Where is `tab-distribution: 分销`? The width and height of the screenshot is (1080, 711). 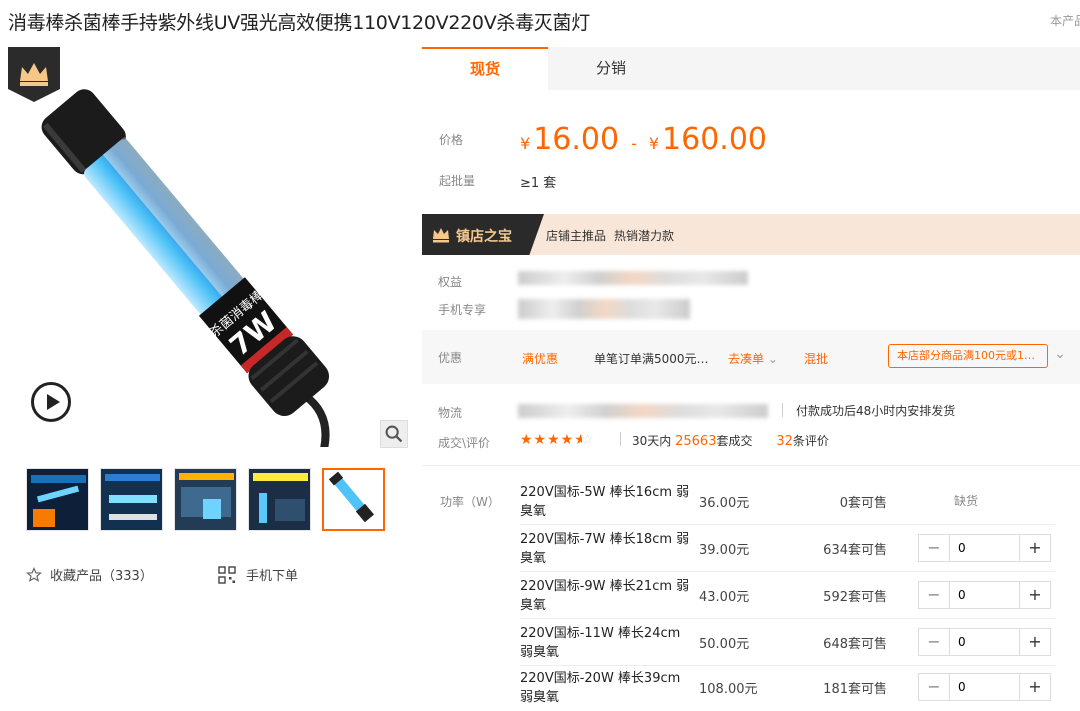
tab-distribution: 分销 is located at coordinates (611, 68).